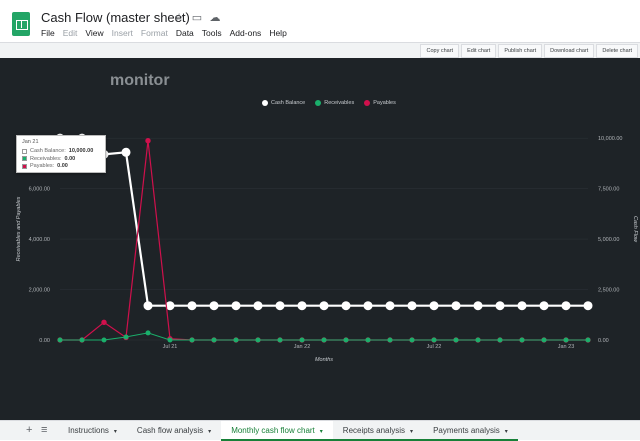  What do you see at coordinates (94, 33) in the screenshot?
I see `menu-view: View` at bounding box center [94, 33].